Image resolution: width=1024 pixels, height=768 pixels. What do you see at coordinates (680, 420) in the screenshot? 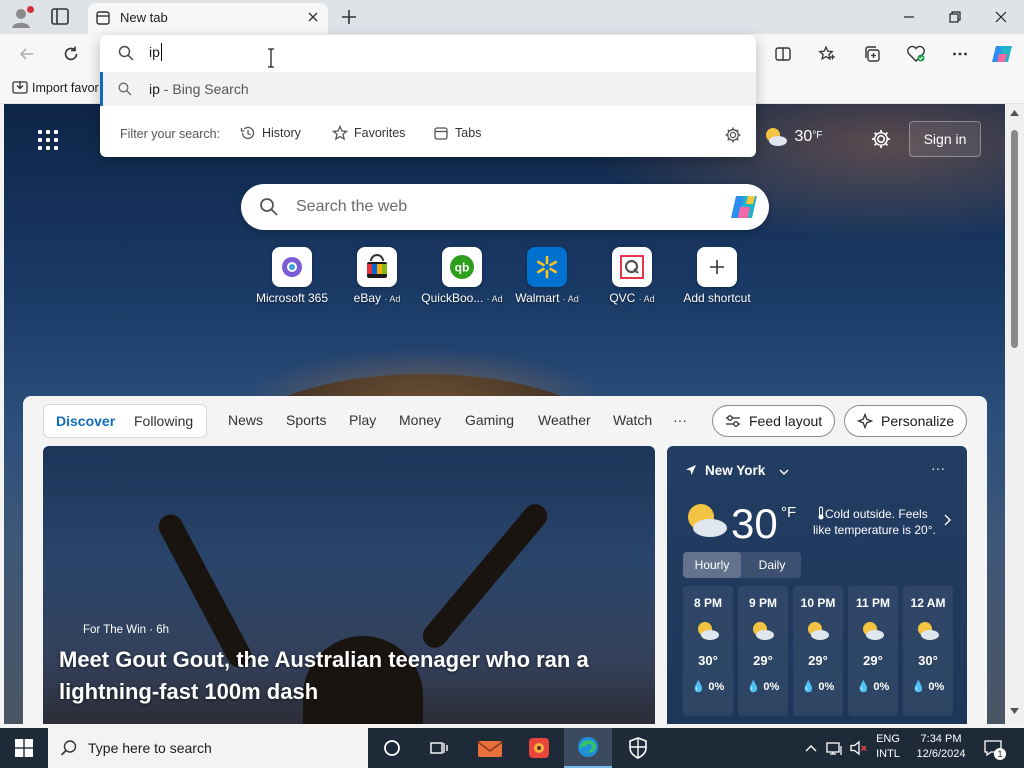
I see `feed-more-tabs: ···` at bounding box center [680, 420].